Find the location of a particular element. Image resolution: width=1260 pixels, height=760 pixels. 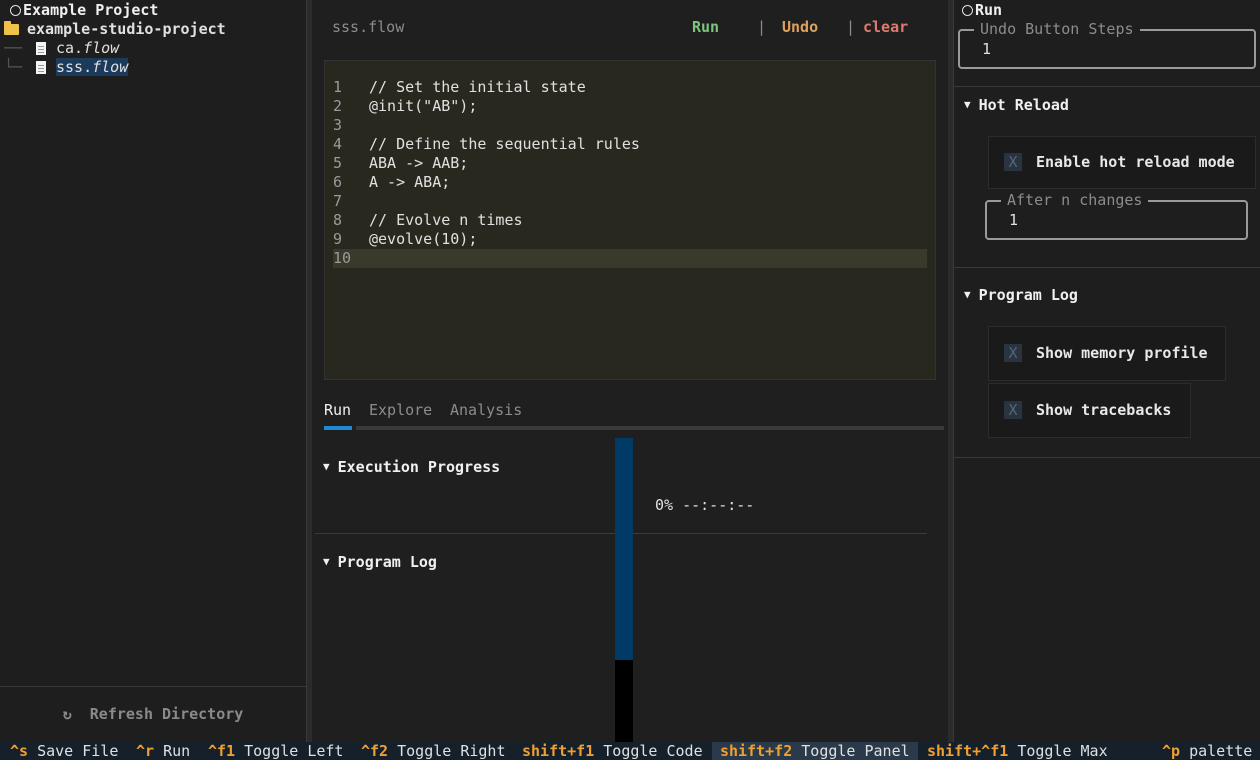

code-text: @init("AB"); is located at coordinates (423, 106).